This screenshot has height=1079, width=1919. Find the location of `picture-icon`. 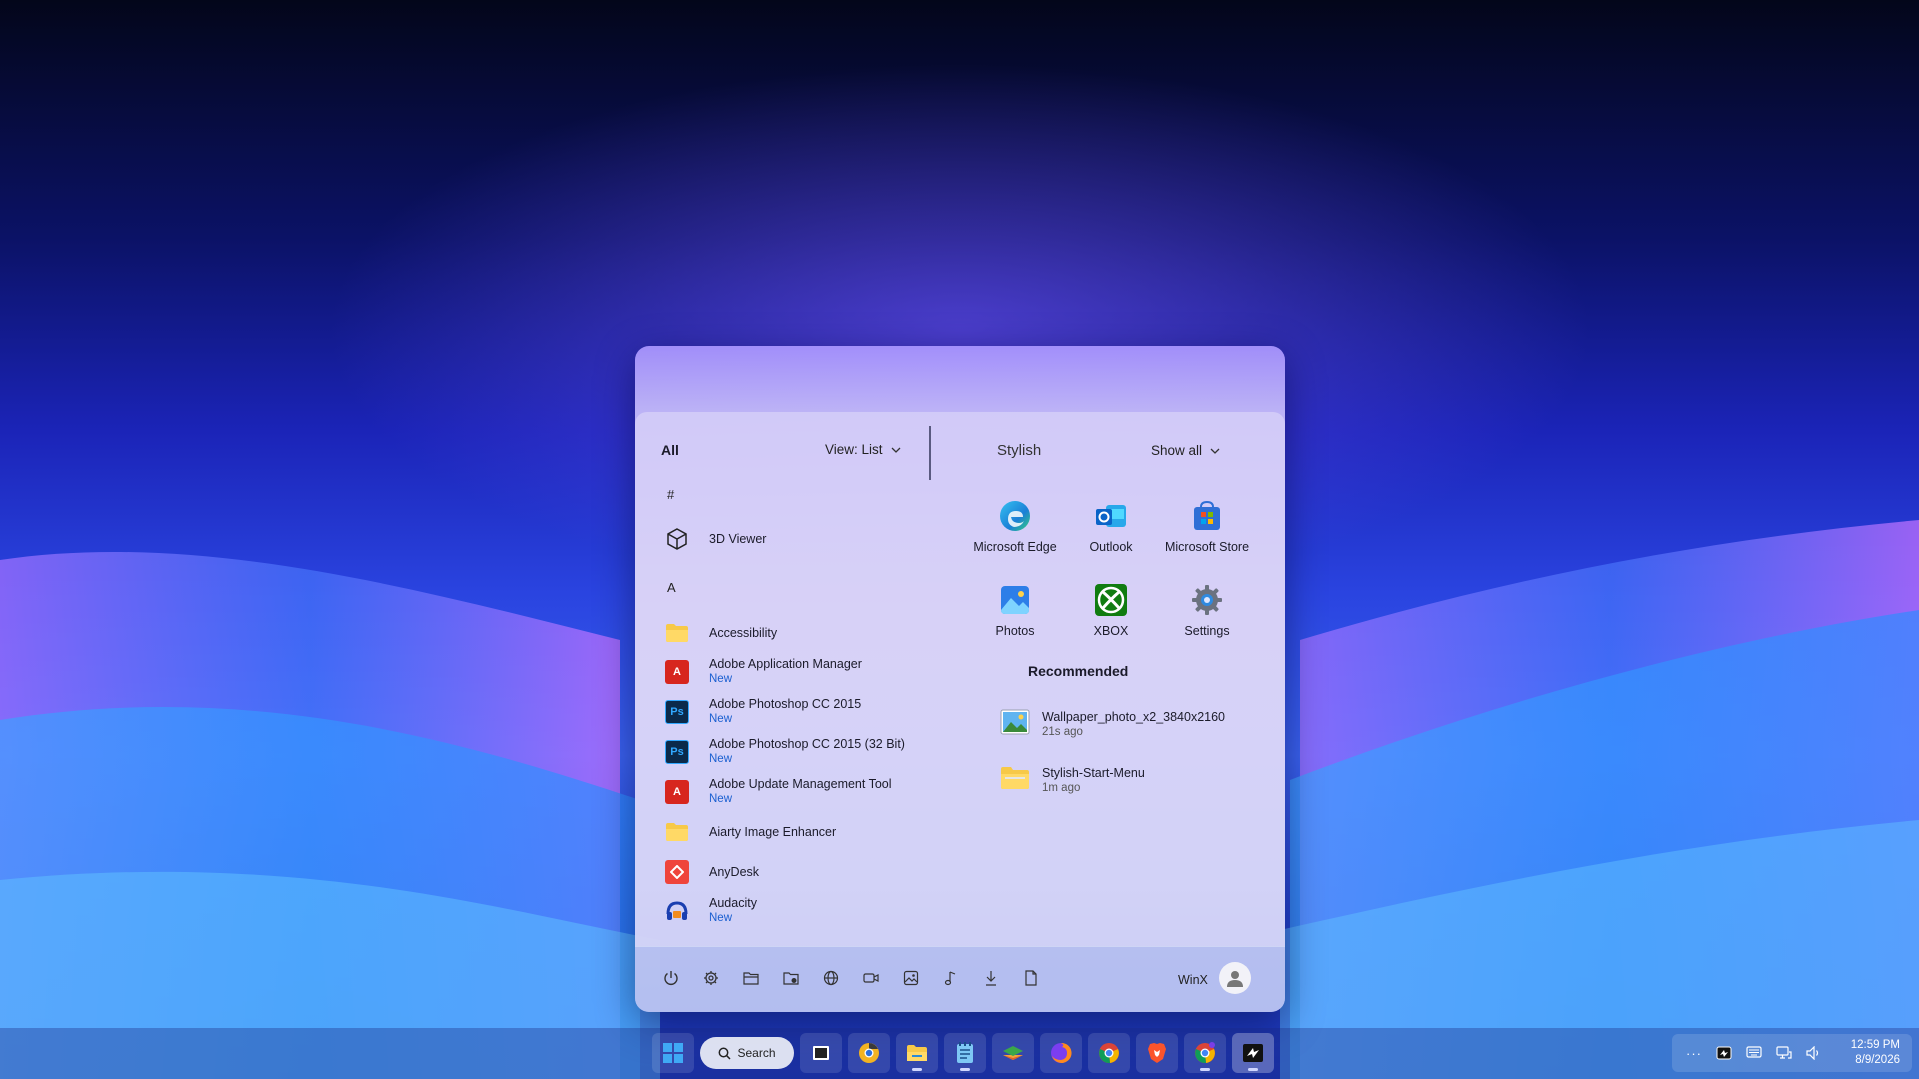

picture-icon is located at coordinates (911, 978).